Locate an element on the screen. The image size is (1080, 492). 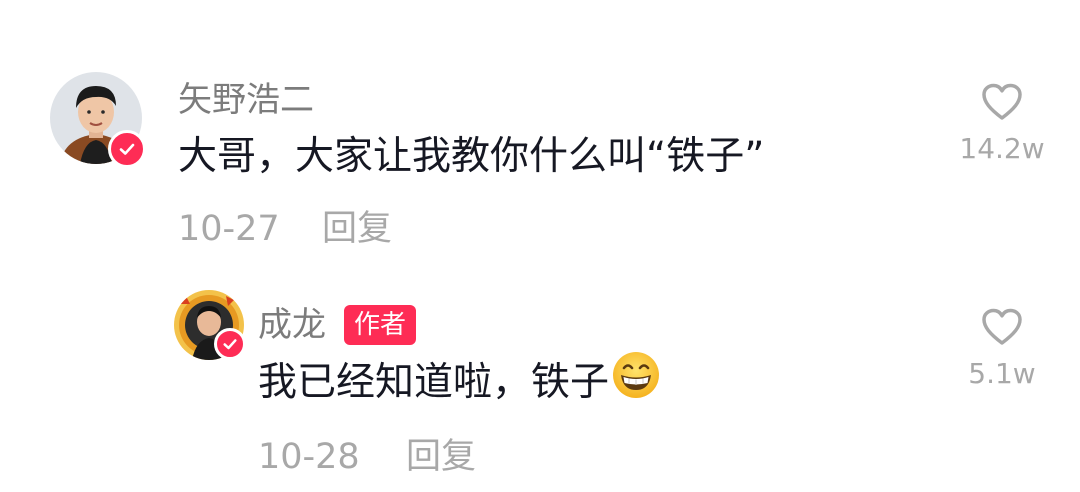
reply-date: 10-28 is located at coordinates (309, 457).